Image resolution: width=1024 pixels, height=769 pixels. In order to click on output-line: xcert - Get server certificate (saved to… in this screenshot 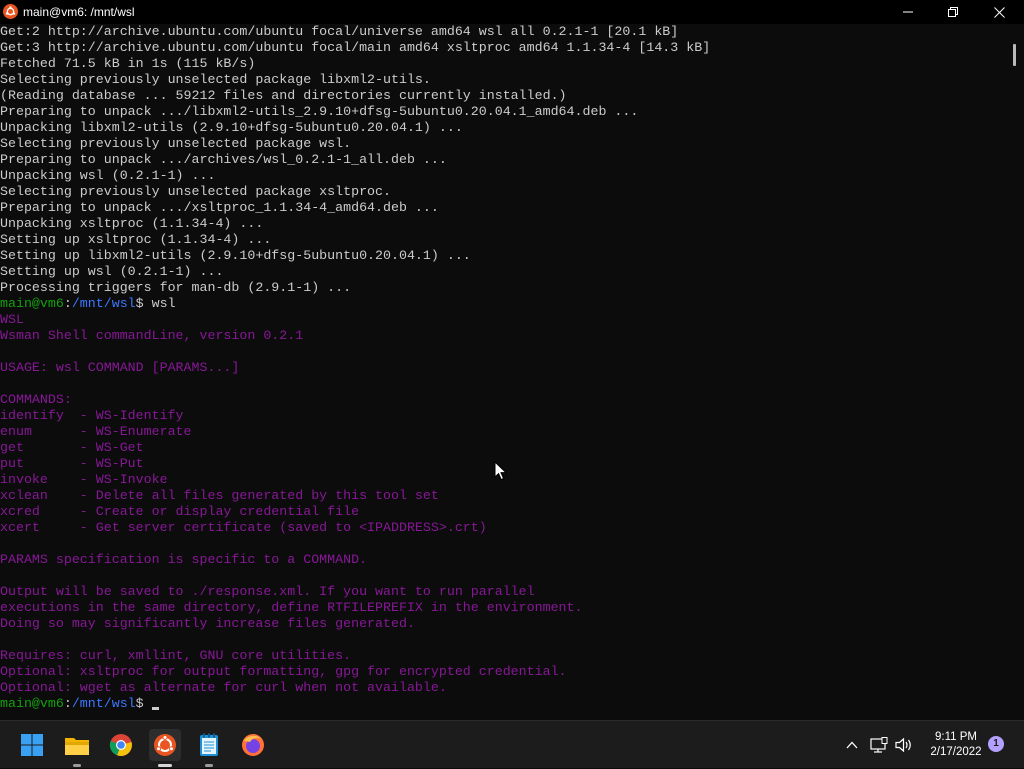, I will do `click(243, 527)`.